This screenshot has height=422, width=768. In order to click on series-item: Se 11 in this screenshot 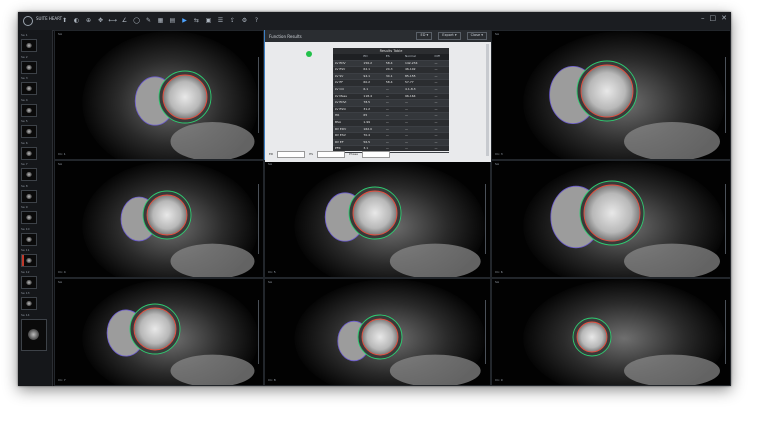, I will do `click(35, 258)`.